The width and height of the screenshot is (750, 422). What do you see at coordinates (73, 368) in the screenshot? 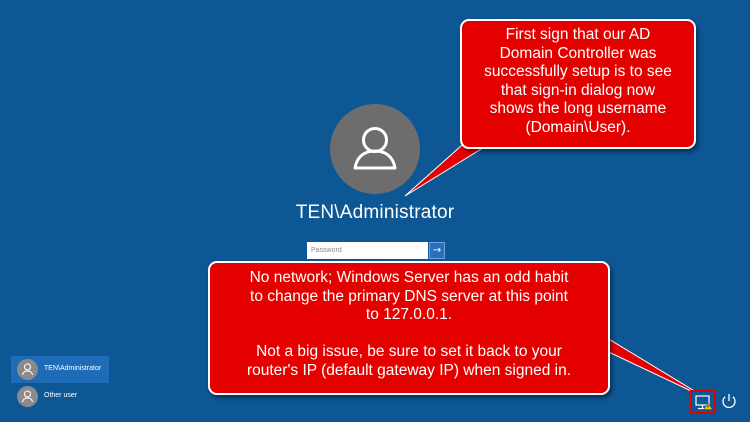
I see `user-list-label: TEN\Administrator` at bounding box center [73, 368].